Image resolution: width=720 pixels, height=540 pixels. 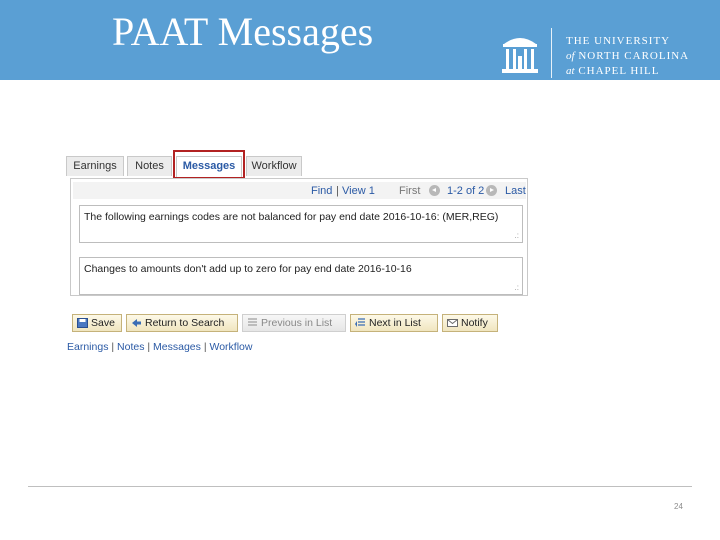 What do you see at coordinates (410, 191) in the screenshot?
I see `first-link: First` at bounding box center [410, 191].